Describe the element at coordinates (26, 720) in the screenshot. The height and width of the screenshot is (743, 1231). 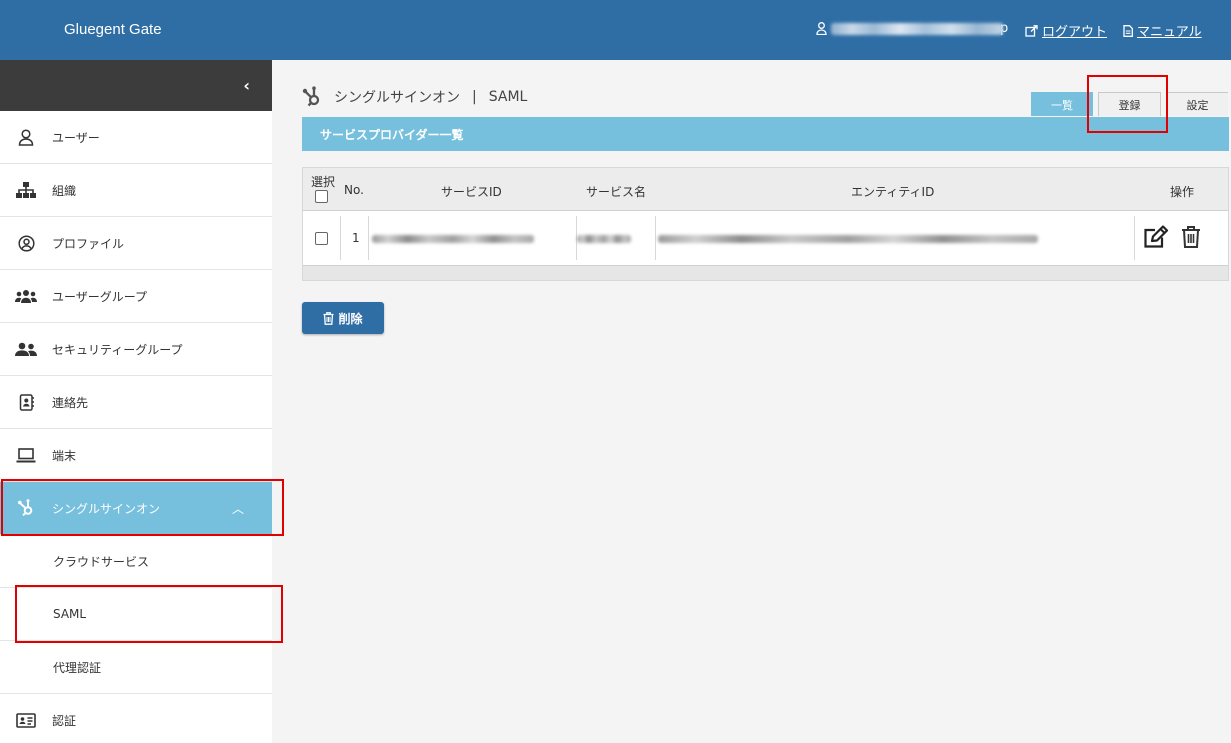
I see `id-card-icon` at that location.